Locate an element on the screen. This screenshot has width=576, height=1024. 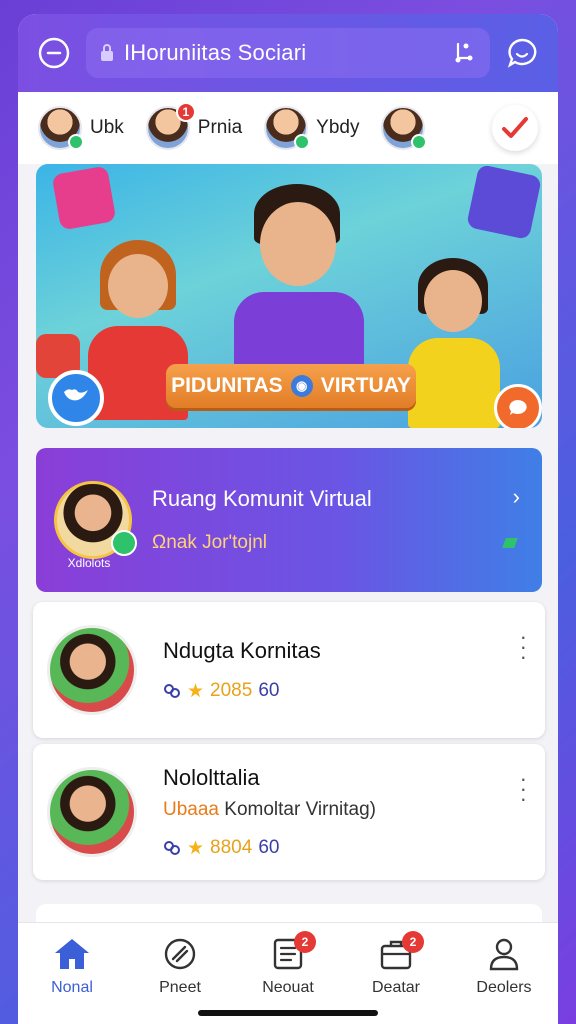
room-avatar-label: Xdlolots is located at coordinates (89, 563).